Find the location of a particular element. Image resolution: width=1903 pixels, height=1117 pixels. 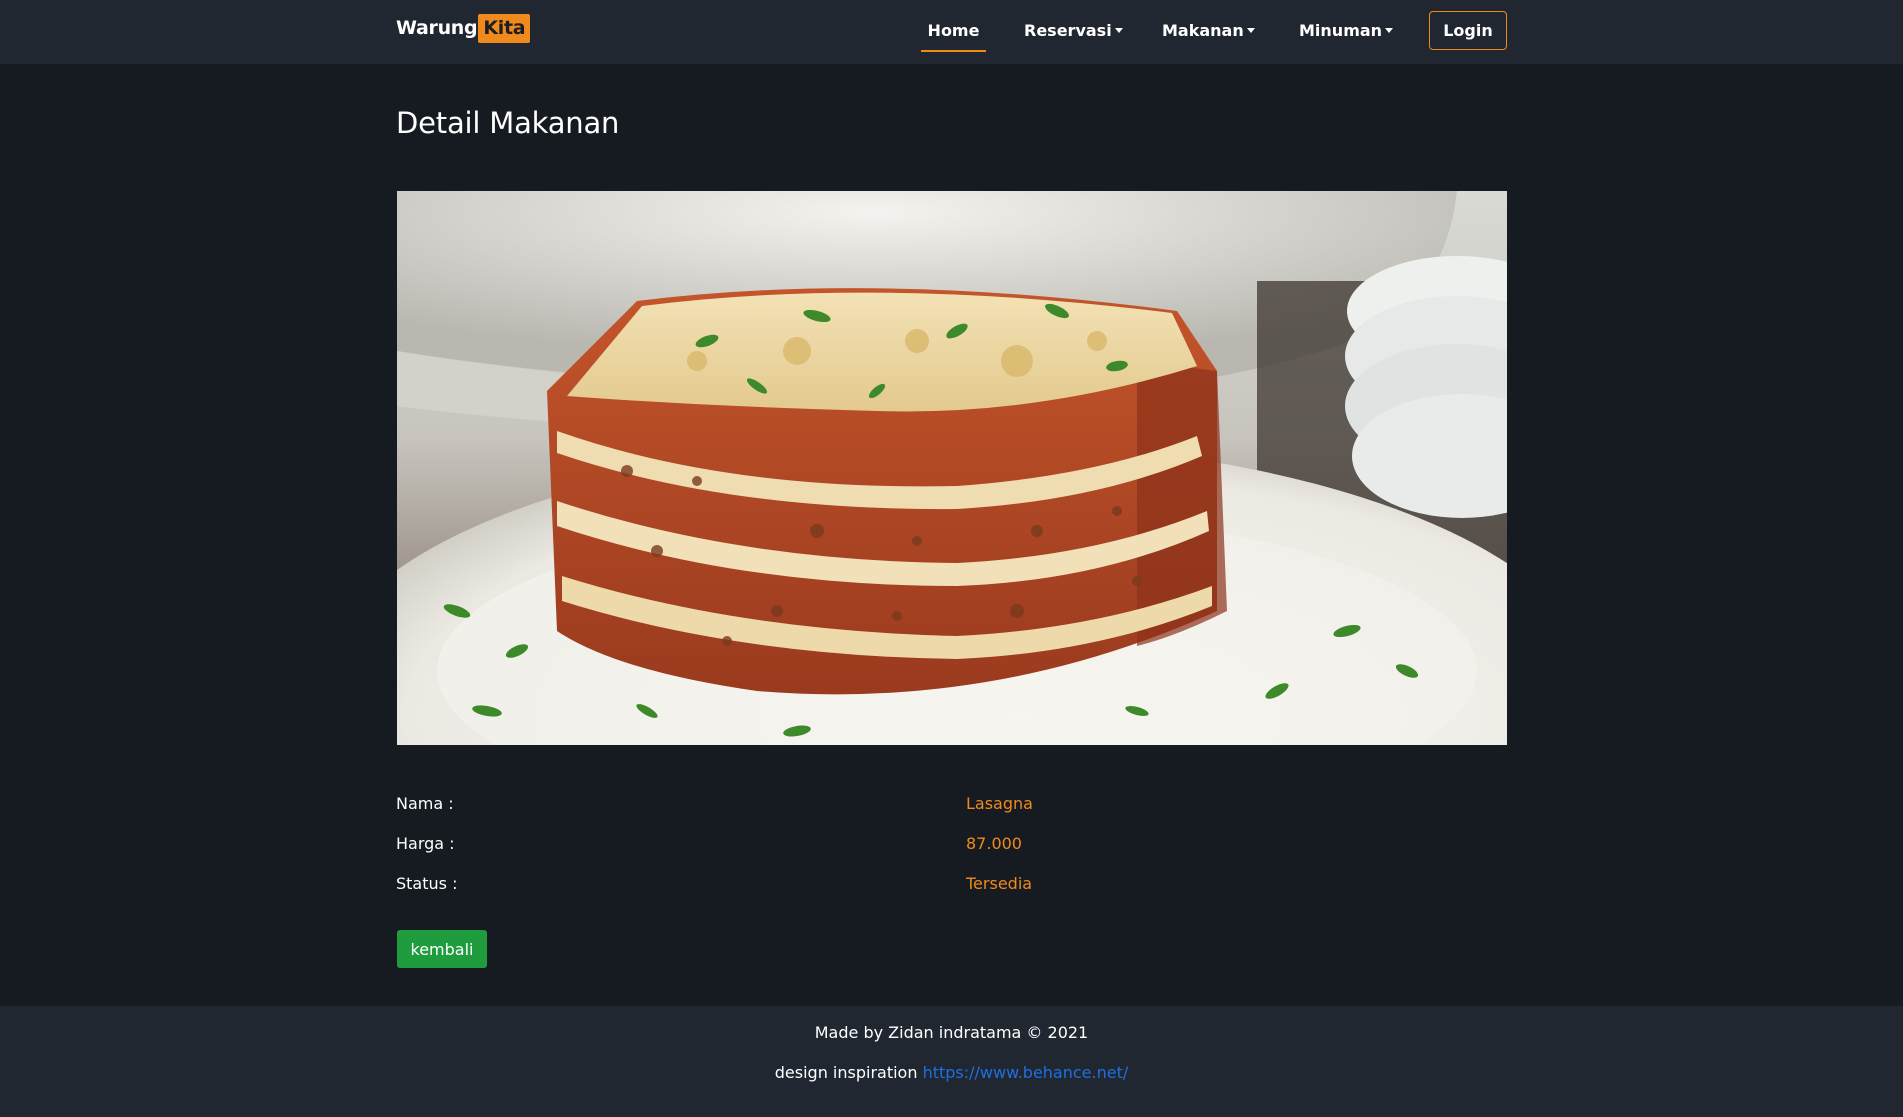

brand-logo-kita: Kita is located at coordinates (504, 28).